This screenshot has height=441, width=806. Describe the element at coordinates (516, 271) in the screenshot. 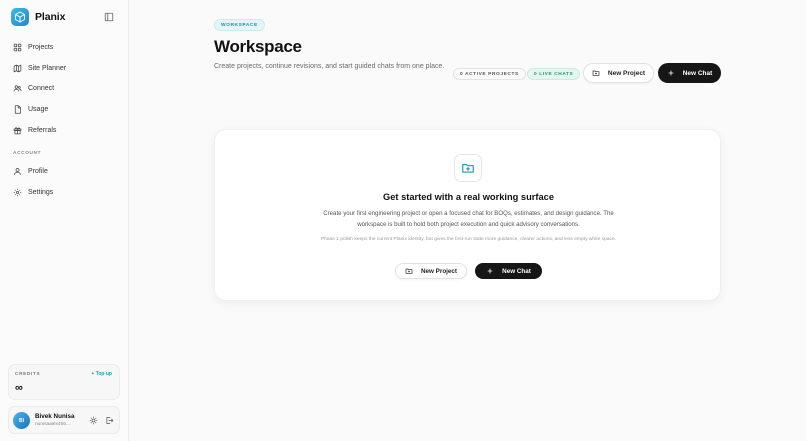

I see `card-new-chat-label: New Chat` at that location.